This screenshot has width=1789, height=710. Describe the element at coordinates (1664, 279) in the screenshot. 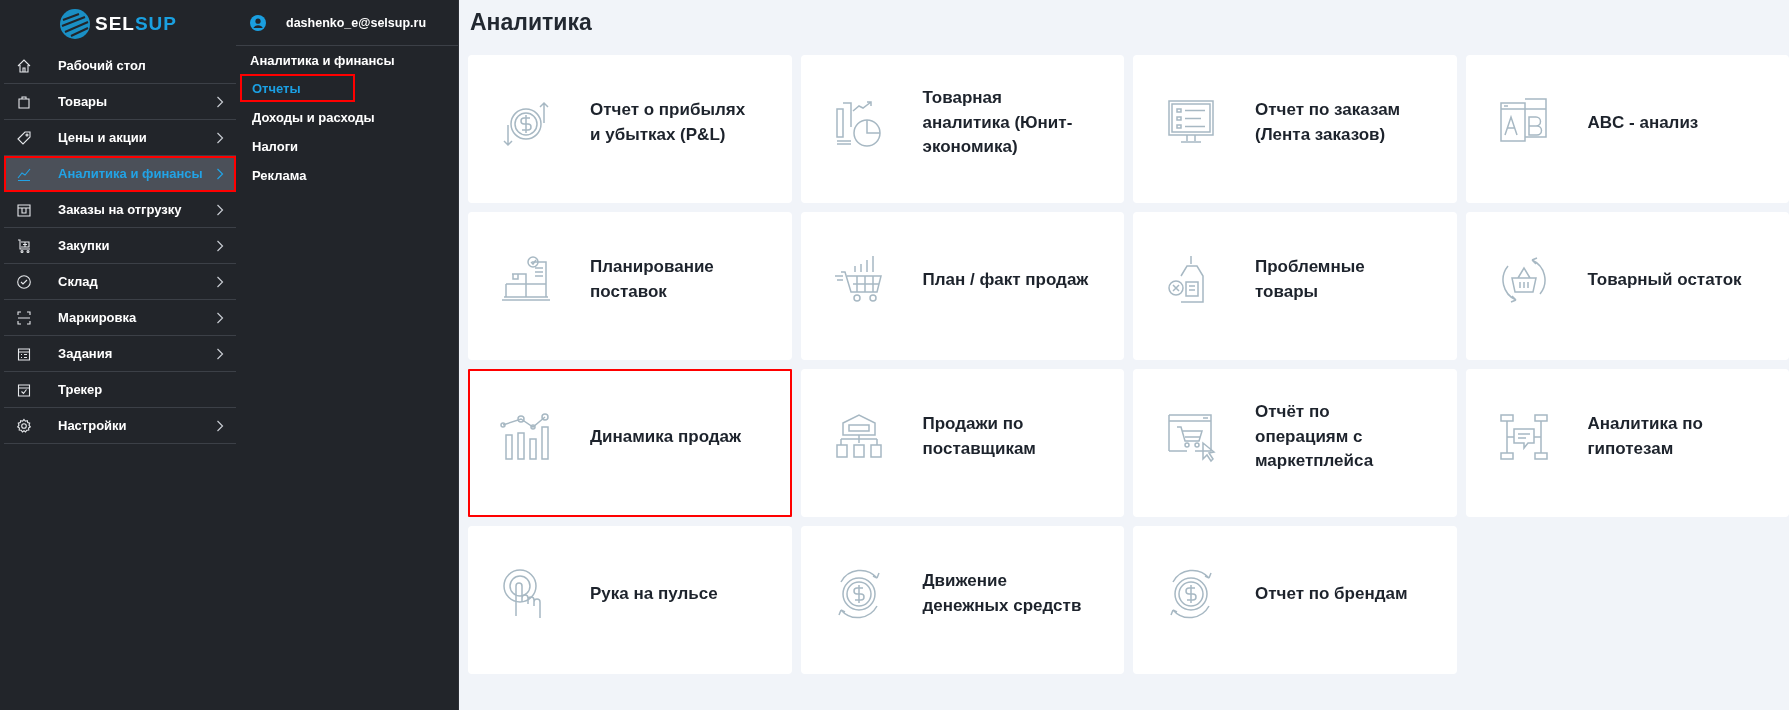

I see `card-title: Товарный остаток` at that location.